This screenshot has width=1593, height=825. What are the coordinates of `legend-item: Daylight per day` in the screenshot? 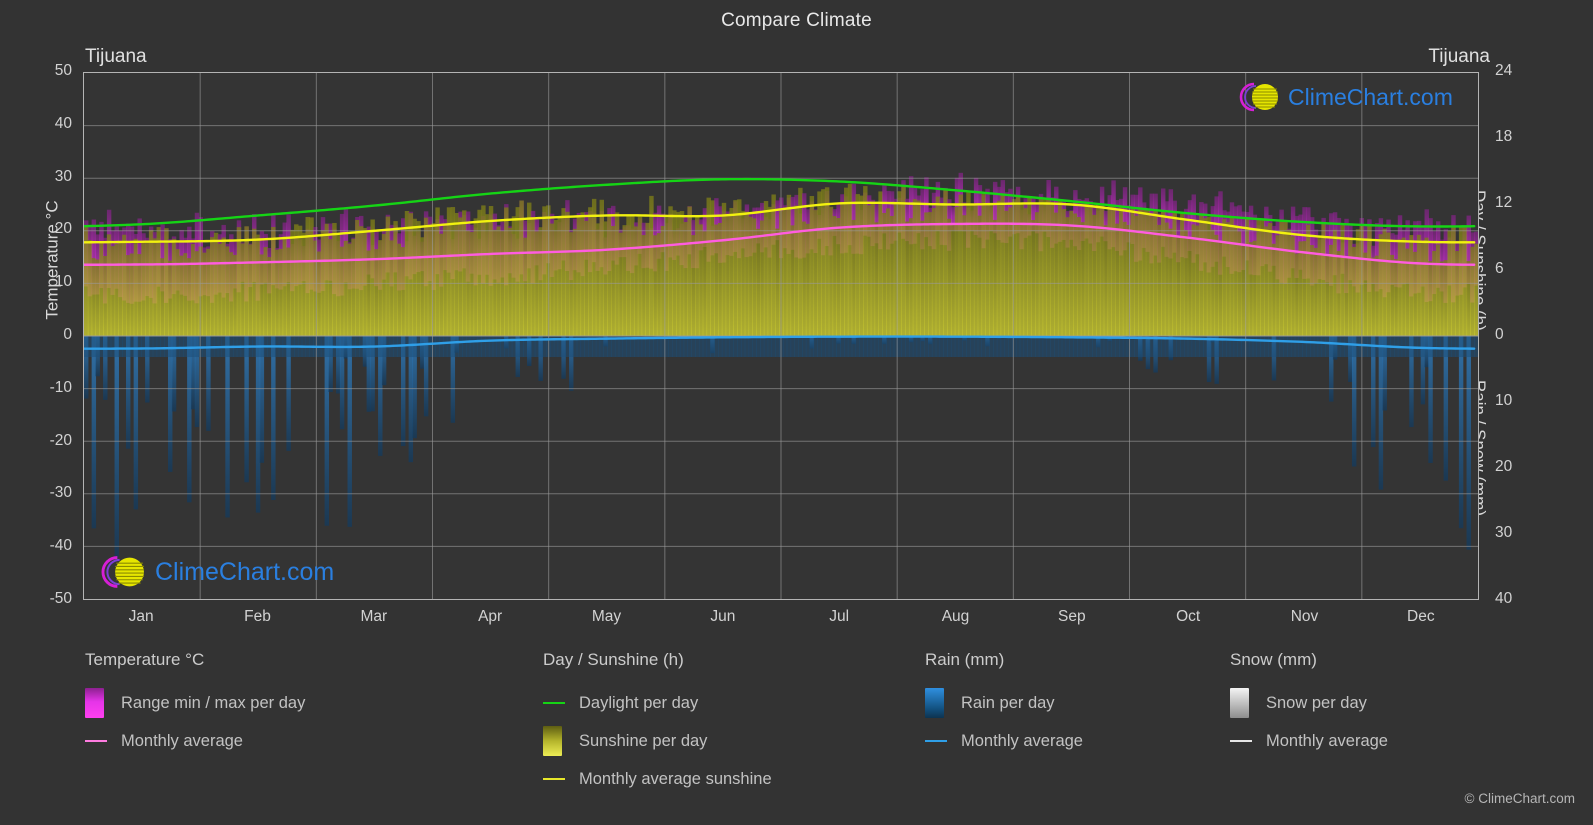 It's located at (657, 703).